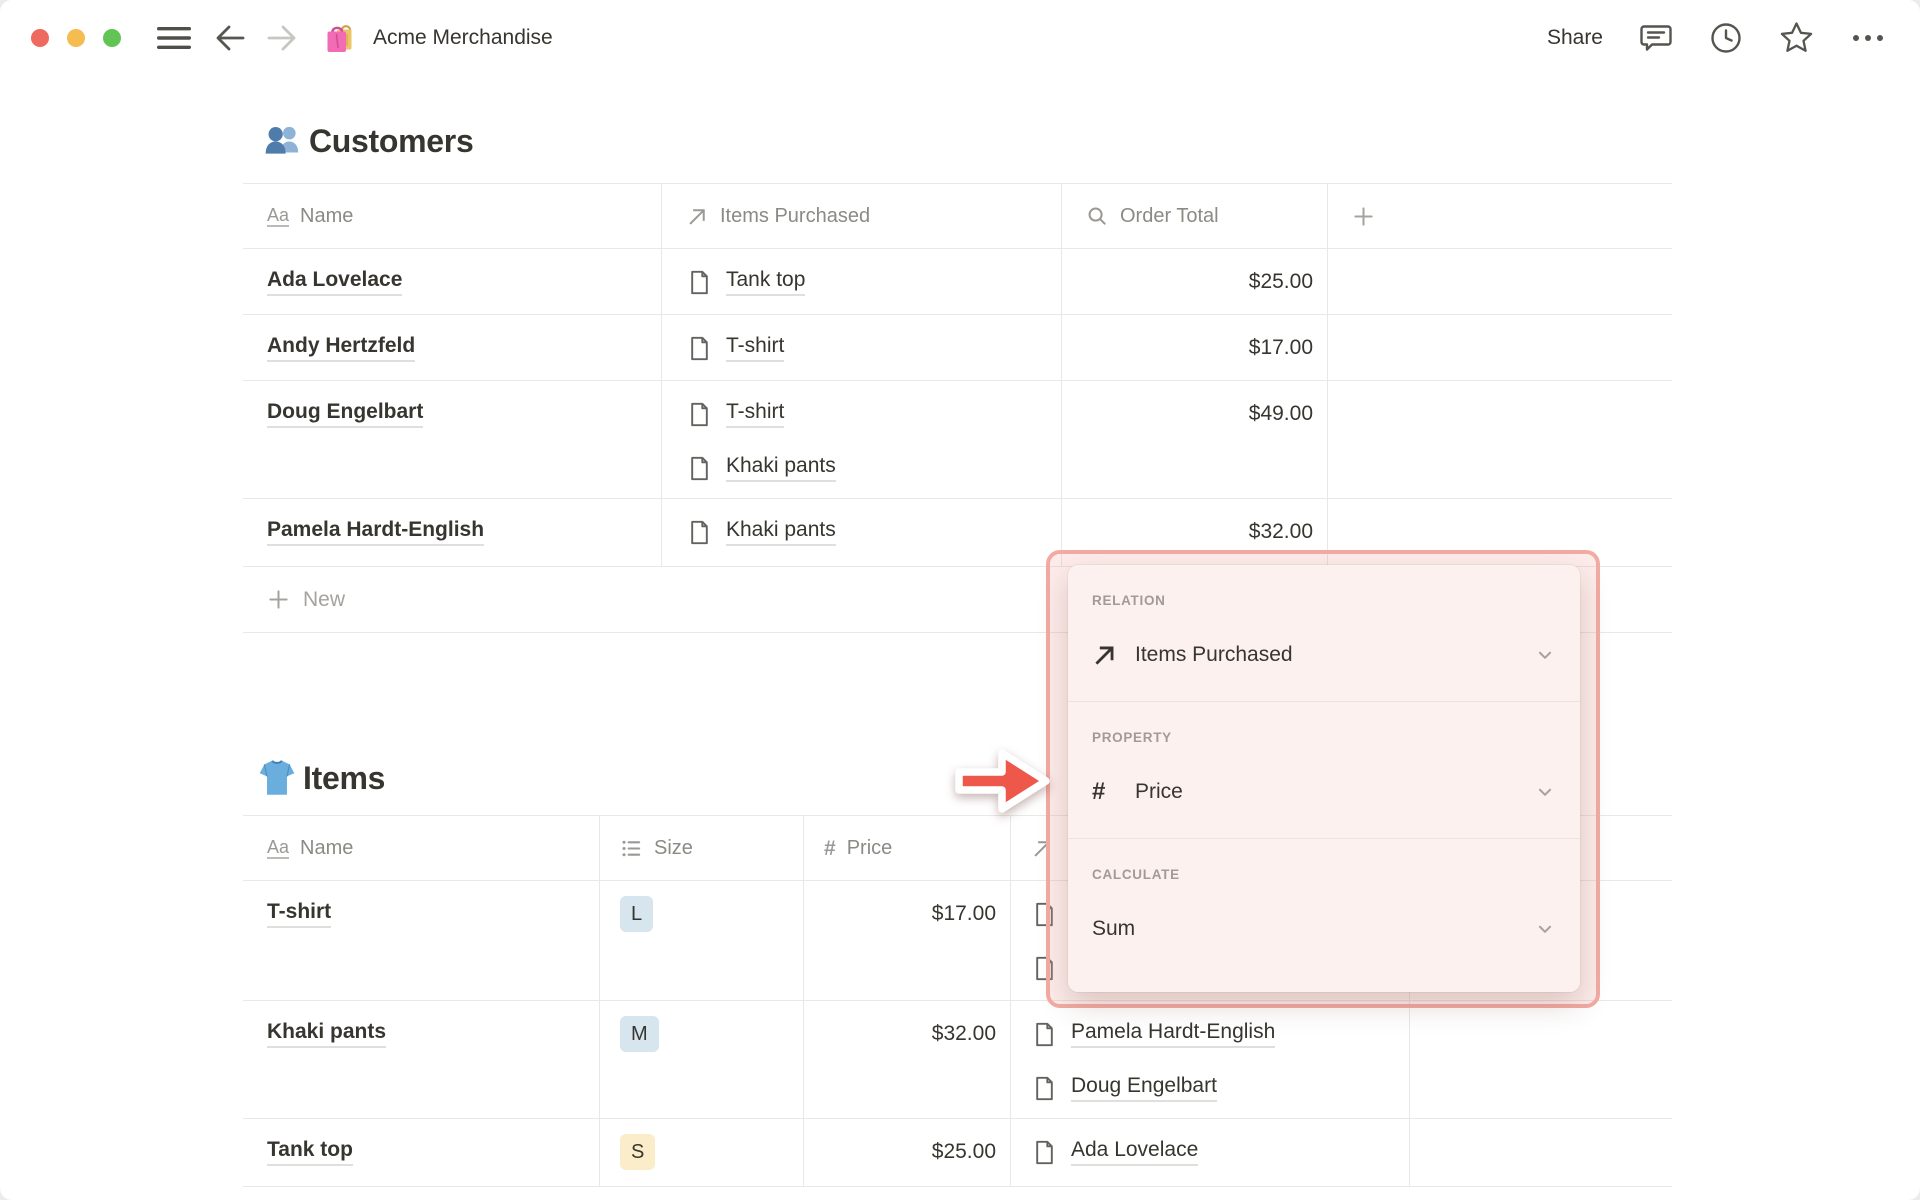 This screenshot has width=1920, height=1200. I want to click on size-tag: M, so click(639, 1034).